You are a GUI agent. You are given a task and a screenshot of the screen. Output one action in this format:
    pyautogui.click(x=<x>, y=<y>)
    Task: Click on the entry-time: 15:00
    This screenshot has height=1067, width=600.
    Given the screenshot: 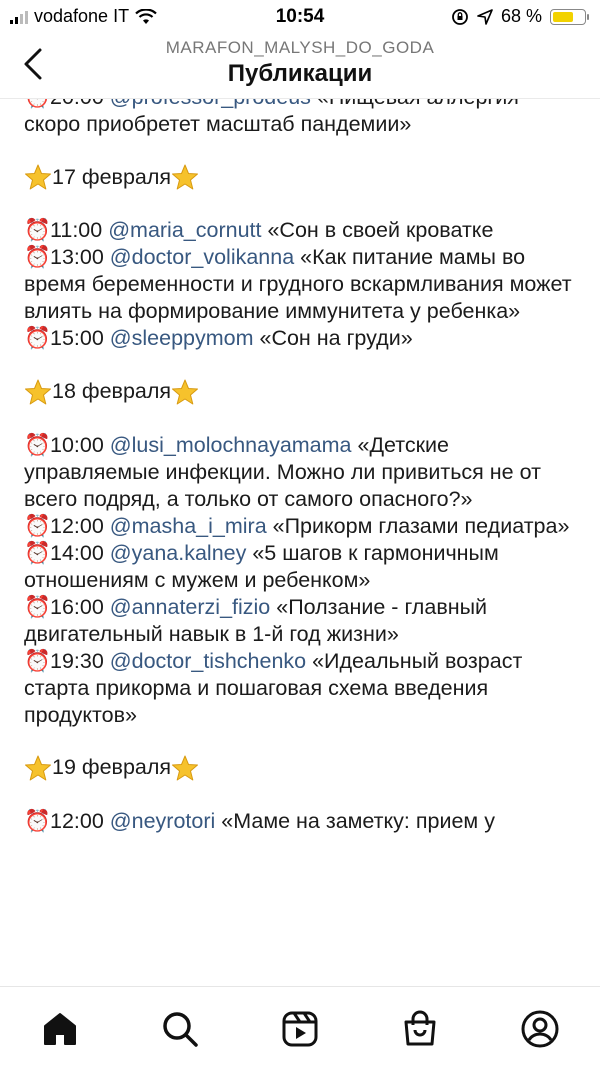 What is the action you would take?
    pyautogui.click(x=77, y=338)
    